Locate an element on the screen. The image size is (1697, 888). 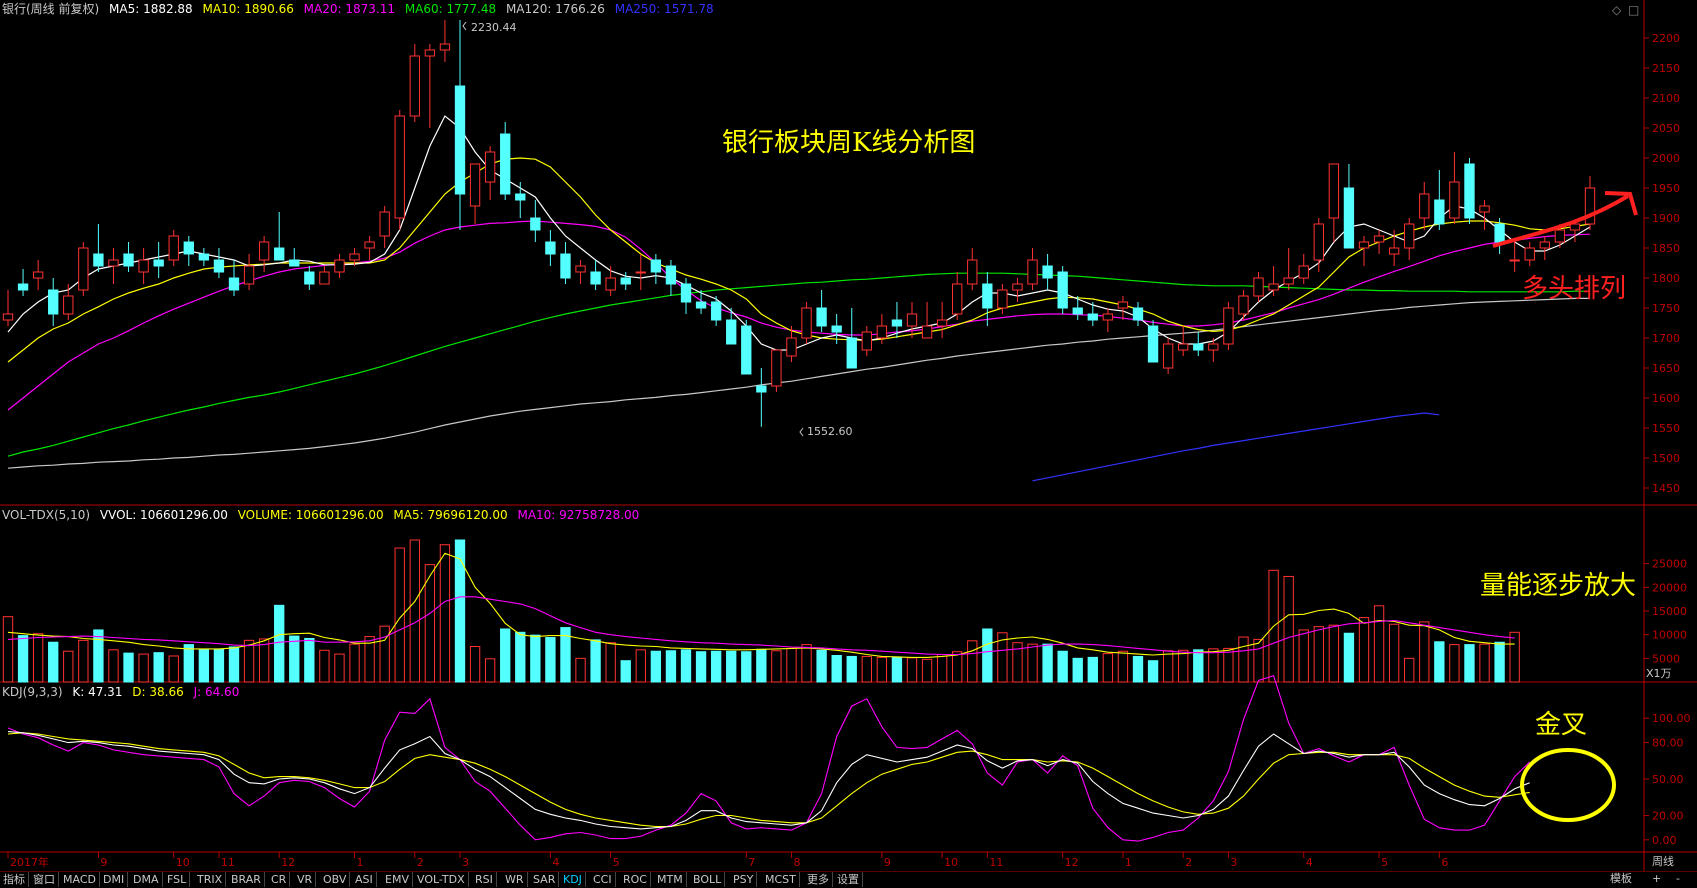
x-tick-label: 3 is located at coordinates (465, 862).